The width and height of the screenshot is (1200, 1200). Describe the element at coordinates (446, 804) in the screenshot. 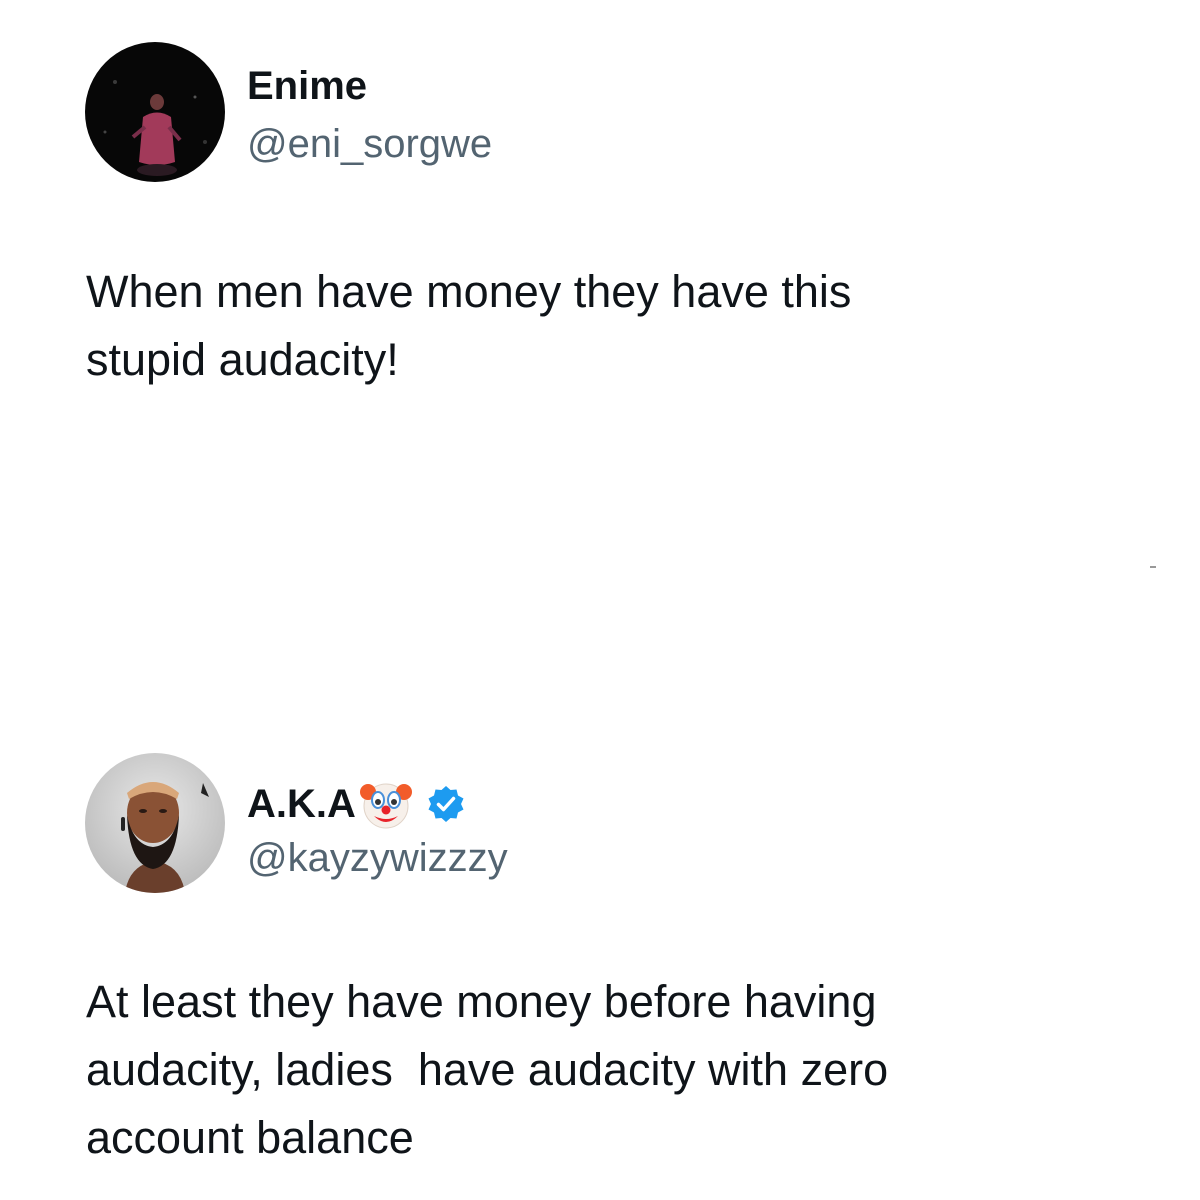

I see `verified-badge-icon` at that location.